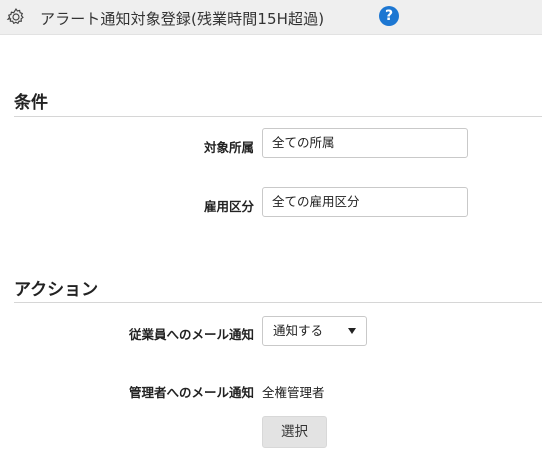 The height and width of the screenshot is (467, 542). I want to click on employee-email-select: 通知する, so click(314, 331).